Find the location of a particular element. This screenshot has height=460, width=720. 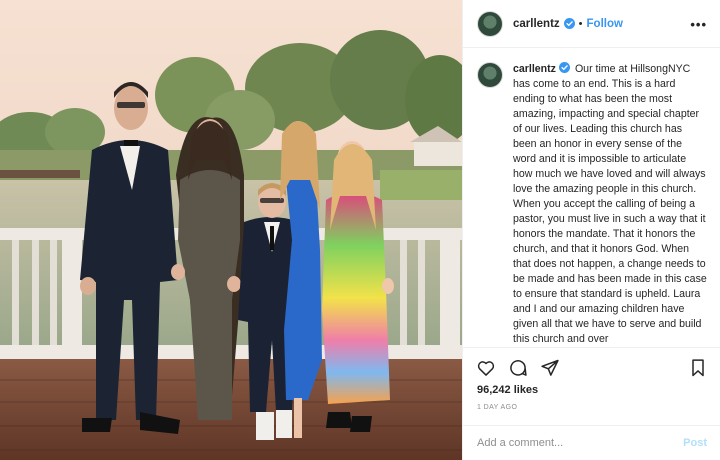

caption-username-link: carllentz is located at coordinates (534, 69).